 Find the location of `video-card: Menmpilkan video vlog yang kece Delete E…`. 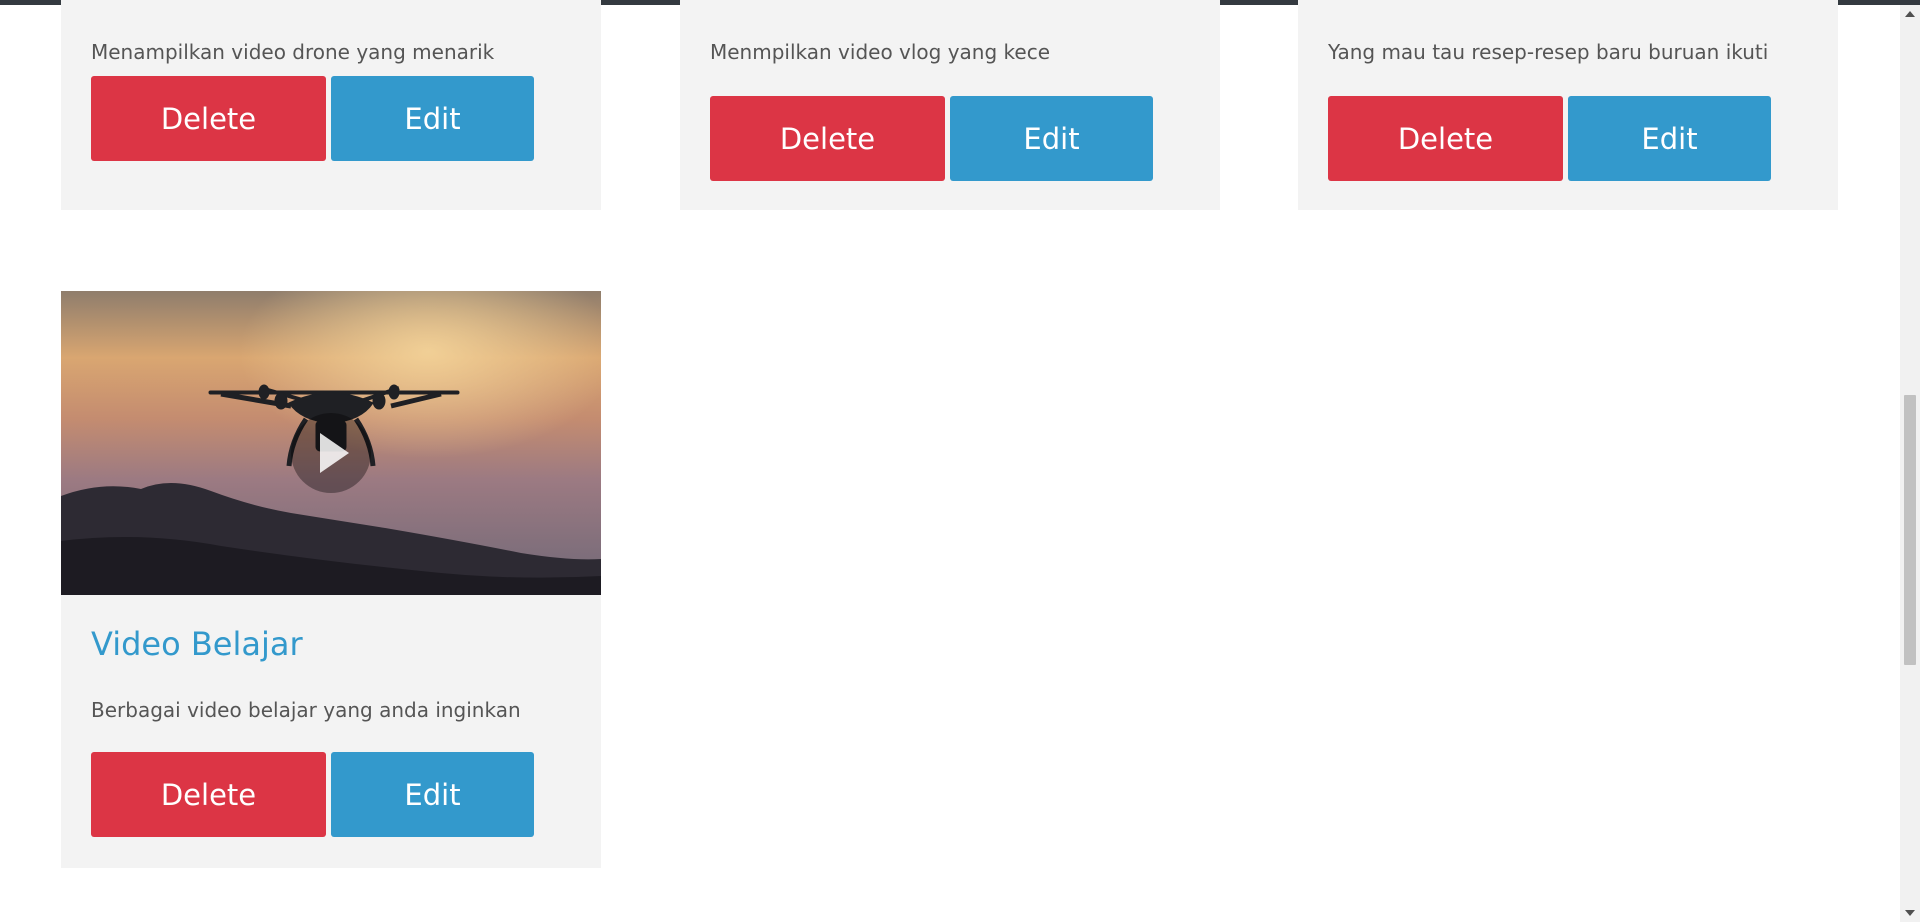

video-card: Menmpilkan video vlog yang kece Delete E… is located at coordinates (950, 105).